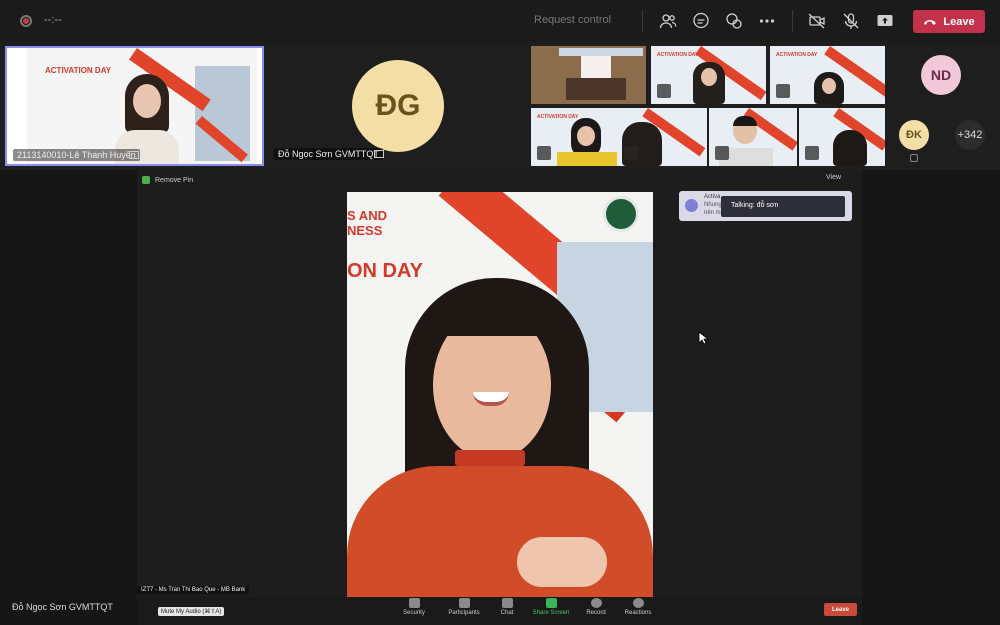  Describe the element at coordinates (398, 106) in the screenshot. I see `avatar-dg: ĐG` at that location.